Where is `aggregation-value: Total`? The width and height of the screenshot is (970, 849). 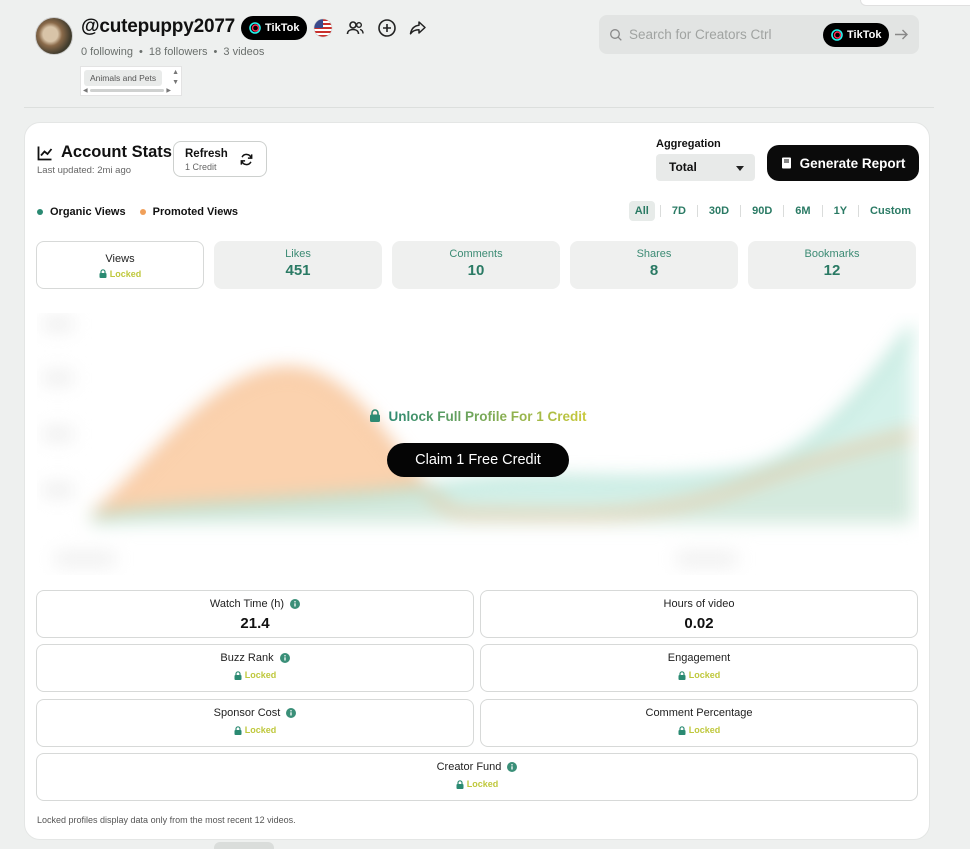
aggregation-value: Total is located at coordinates (683, 167).